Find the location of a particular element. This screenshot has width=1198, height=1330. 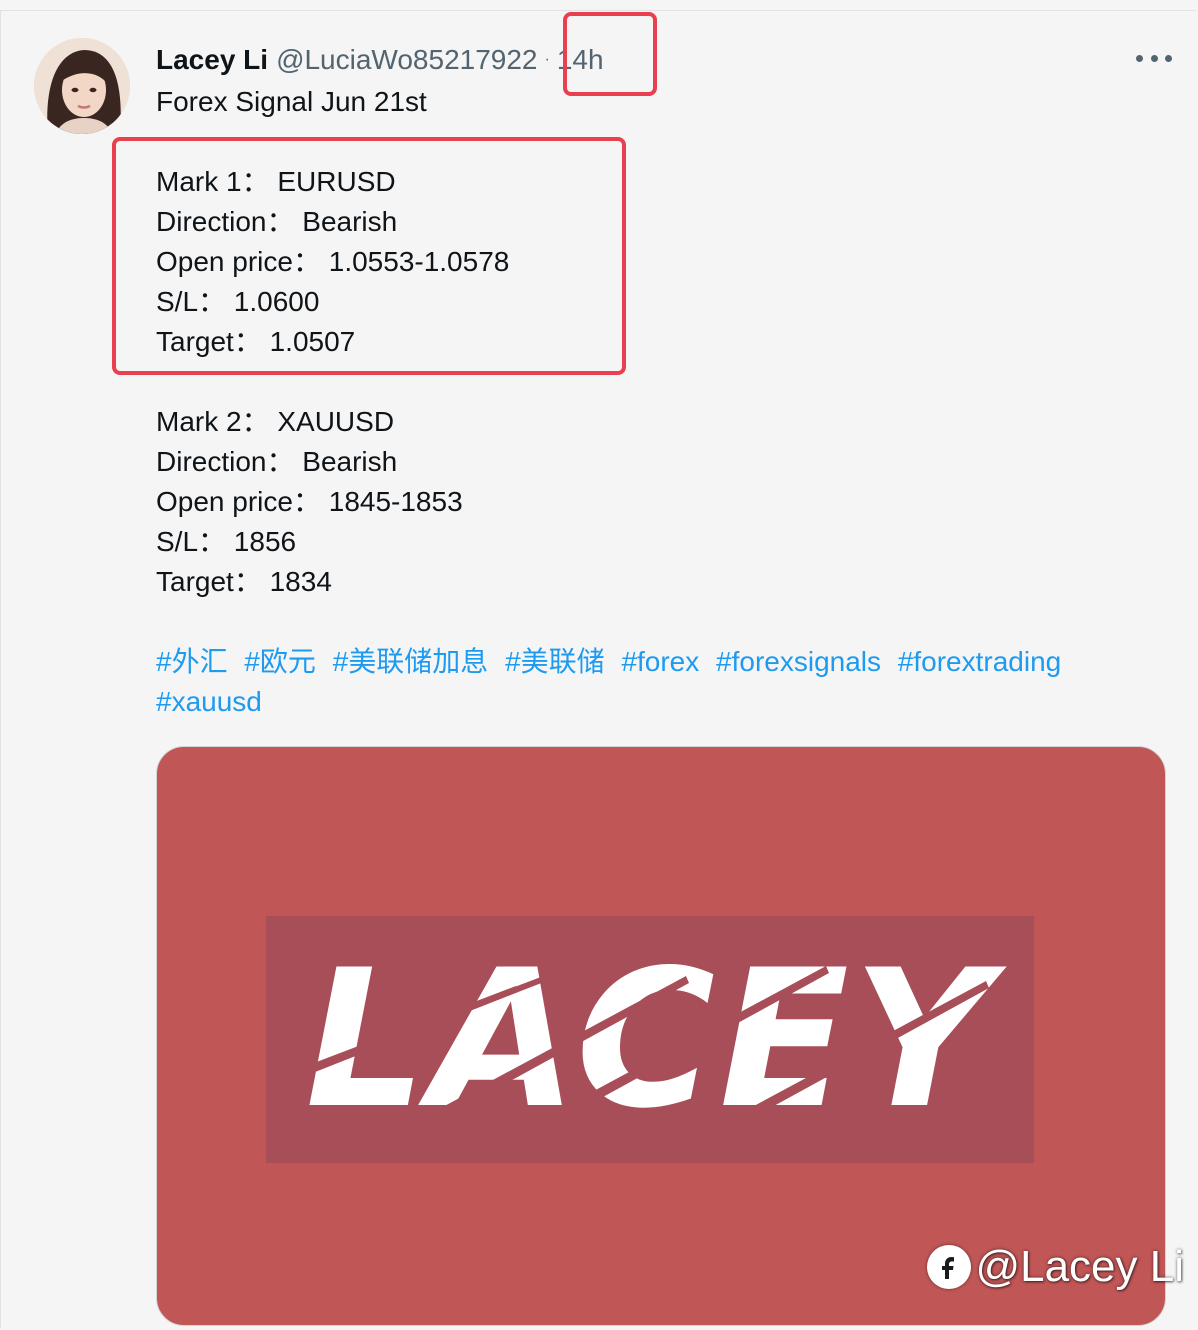

avatar-image is located at coordinates (82, 86).